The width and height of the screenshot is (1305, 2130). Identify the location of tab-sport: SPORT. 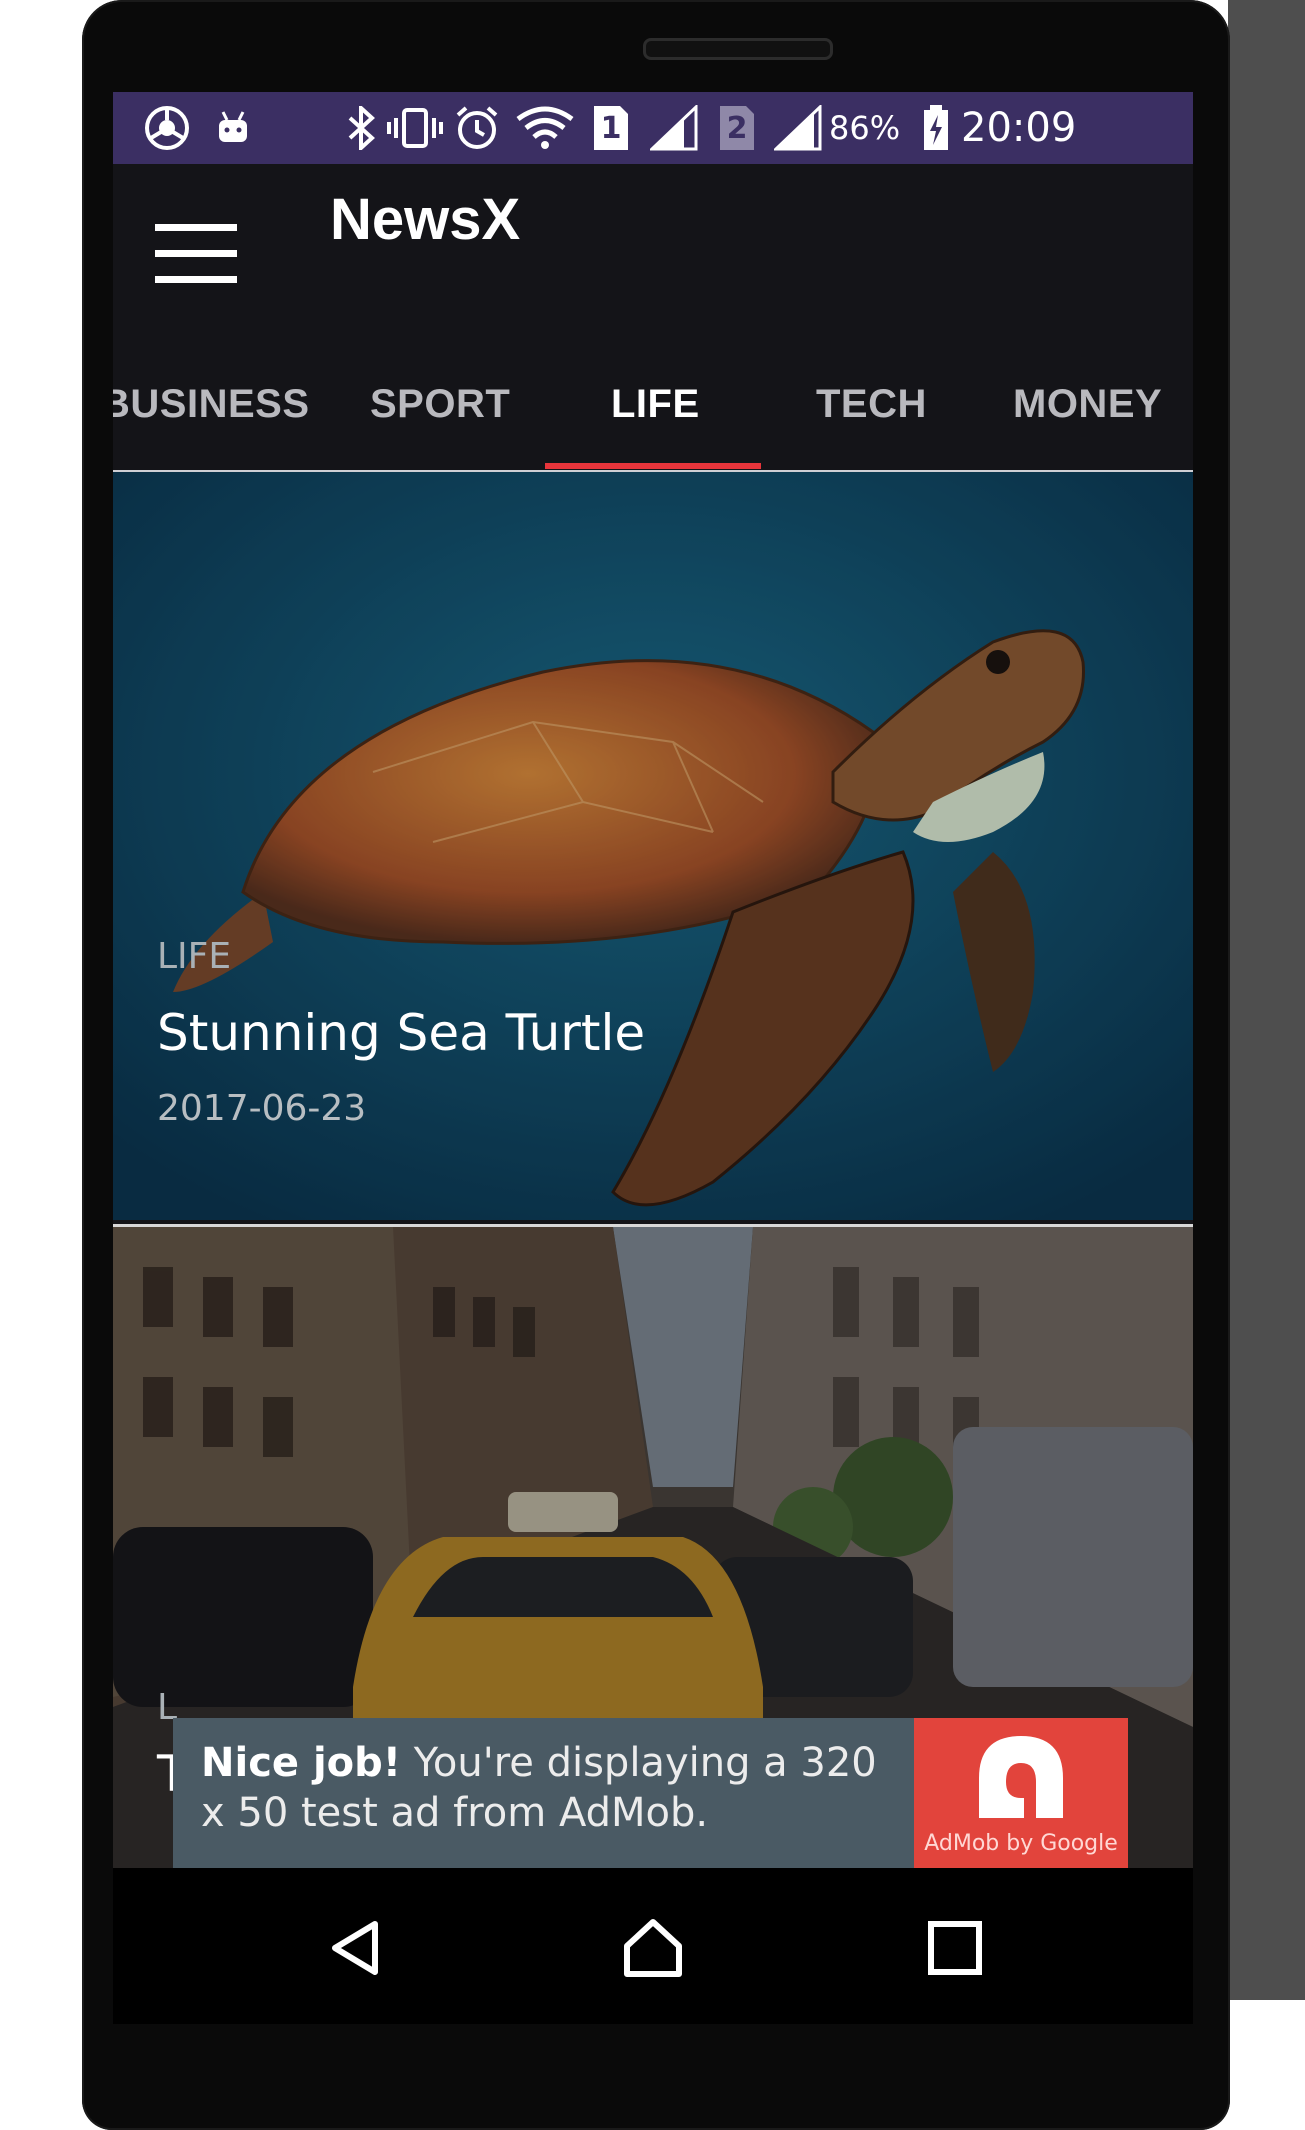
(440, 404).